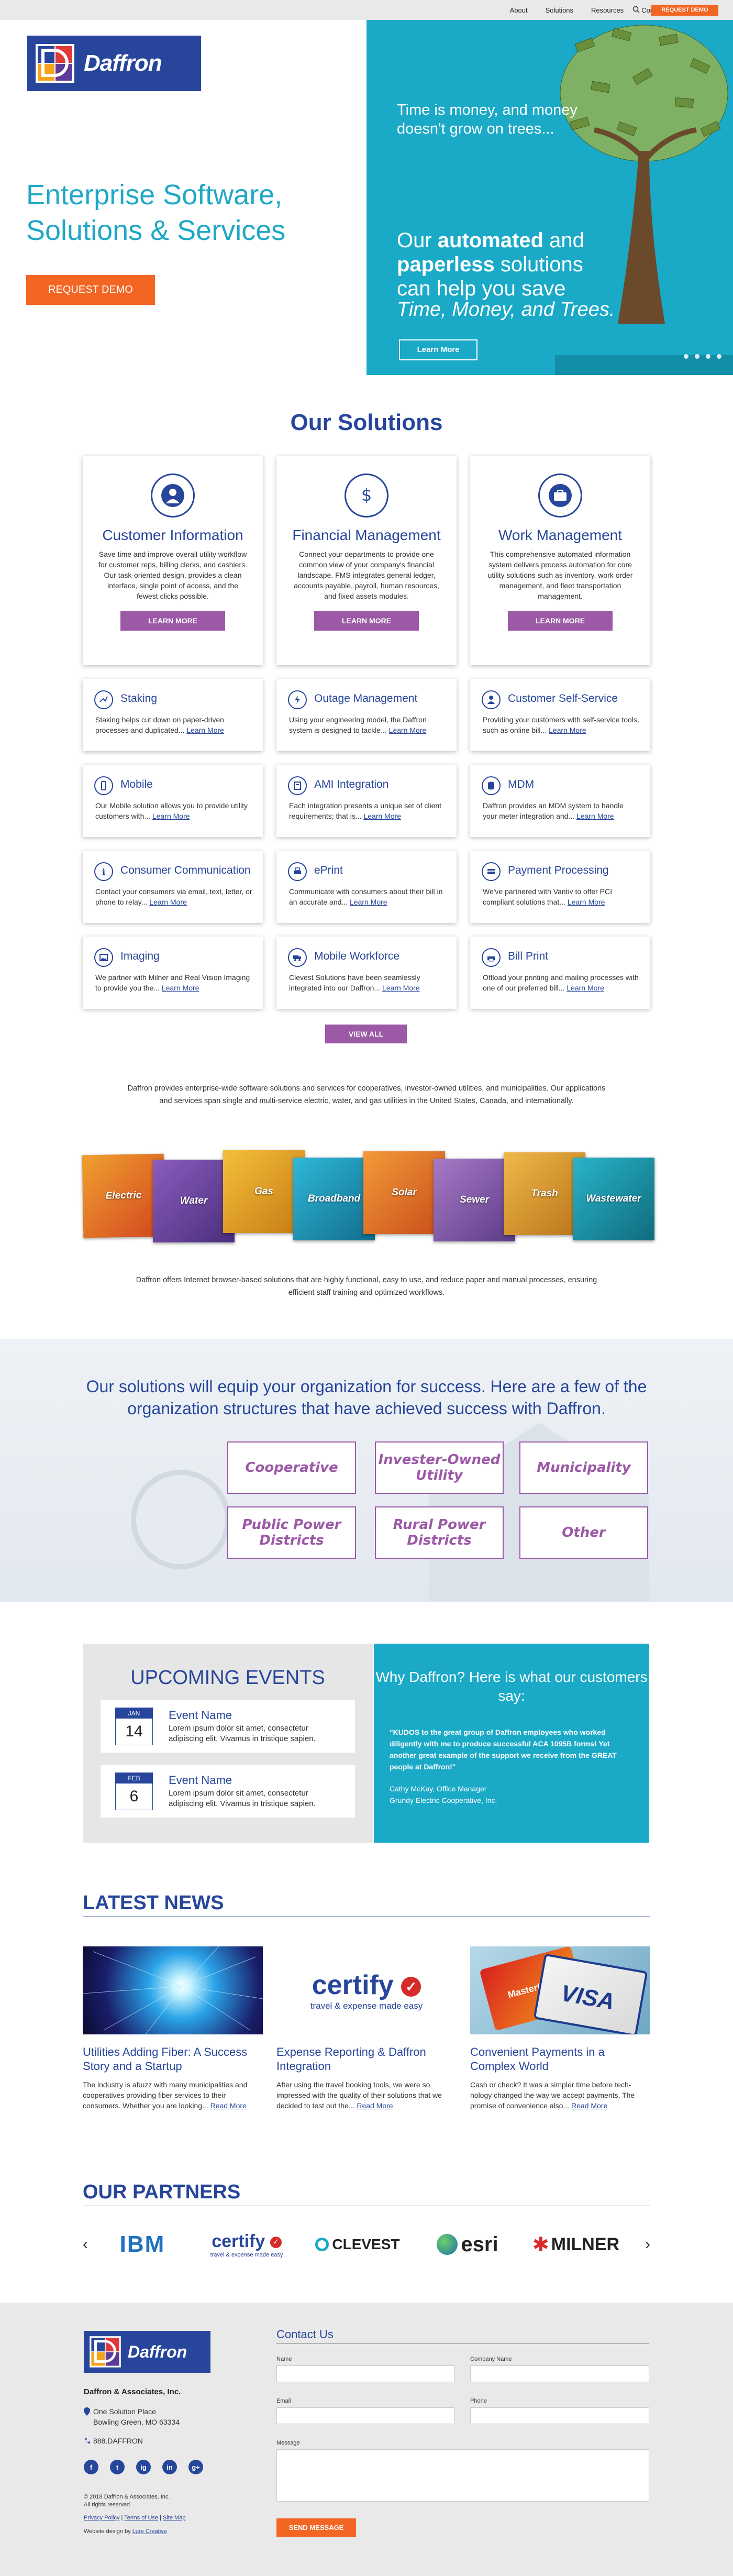 Image resolution: width=733 pixels, height=2576 pixels. What do you see at coordinates (147, 2352) in the screenshot?
I see `footer-daffron-logo: Daffron` at bounding box center [147, 2352].